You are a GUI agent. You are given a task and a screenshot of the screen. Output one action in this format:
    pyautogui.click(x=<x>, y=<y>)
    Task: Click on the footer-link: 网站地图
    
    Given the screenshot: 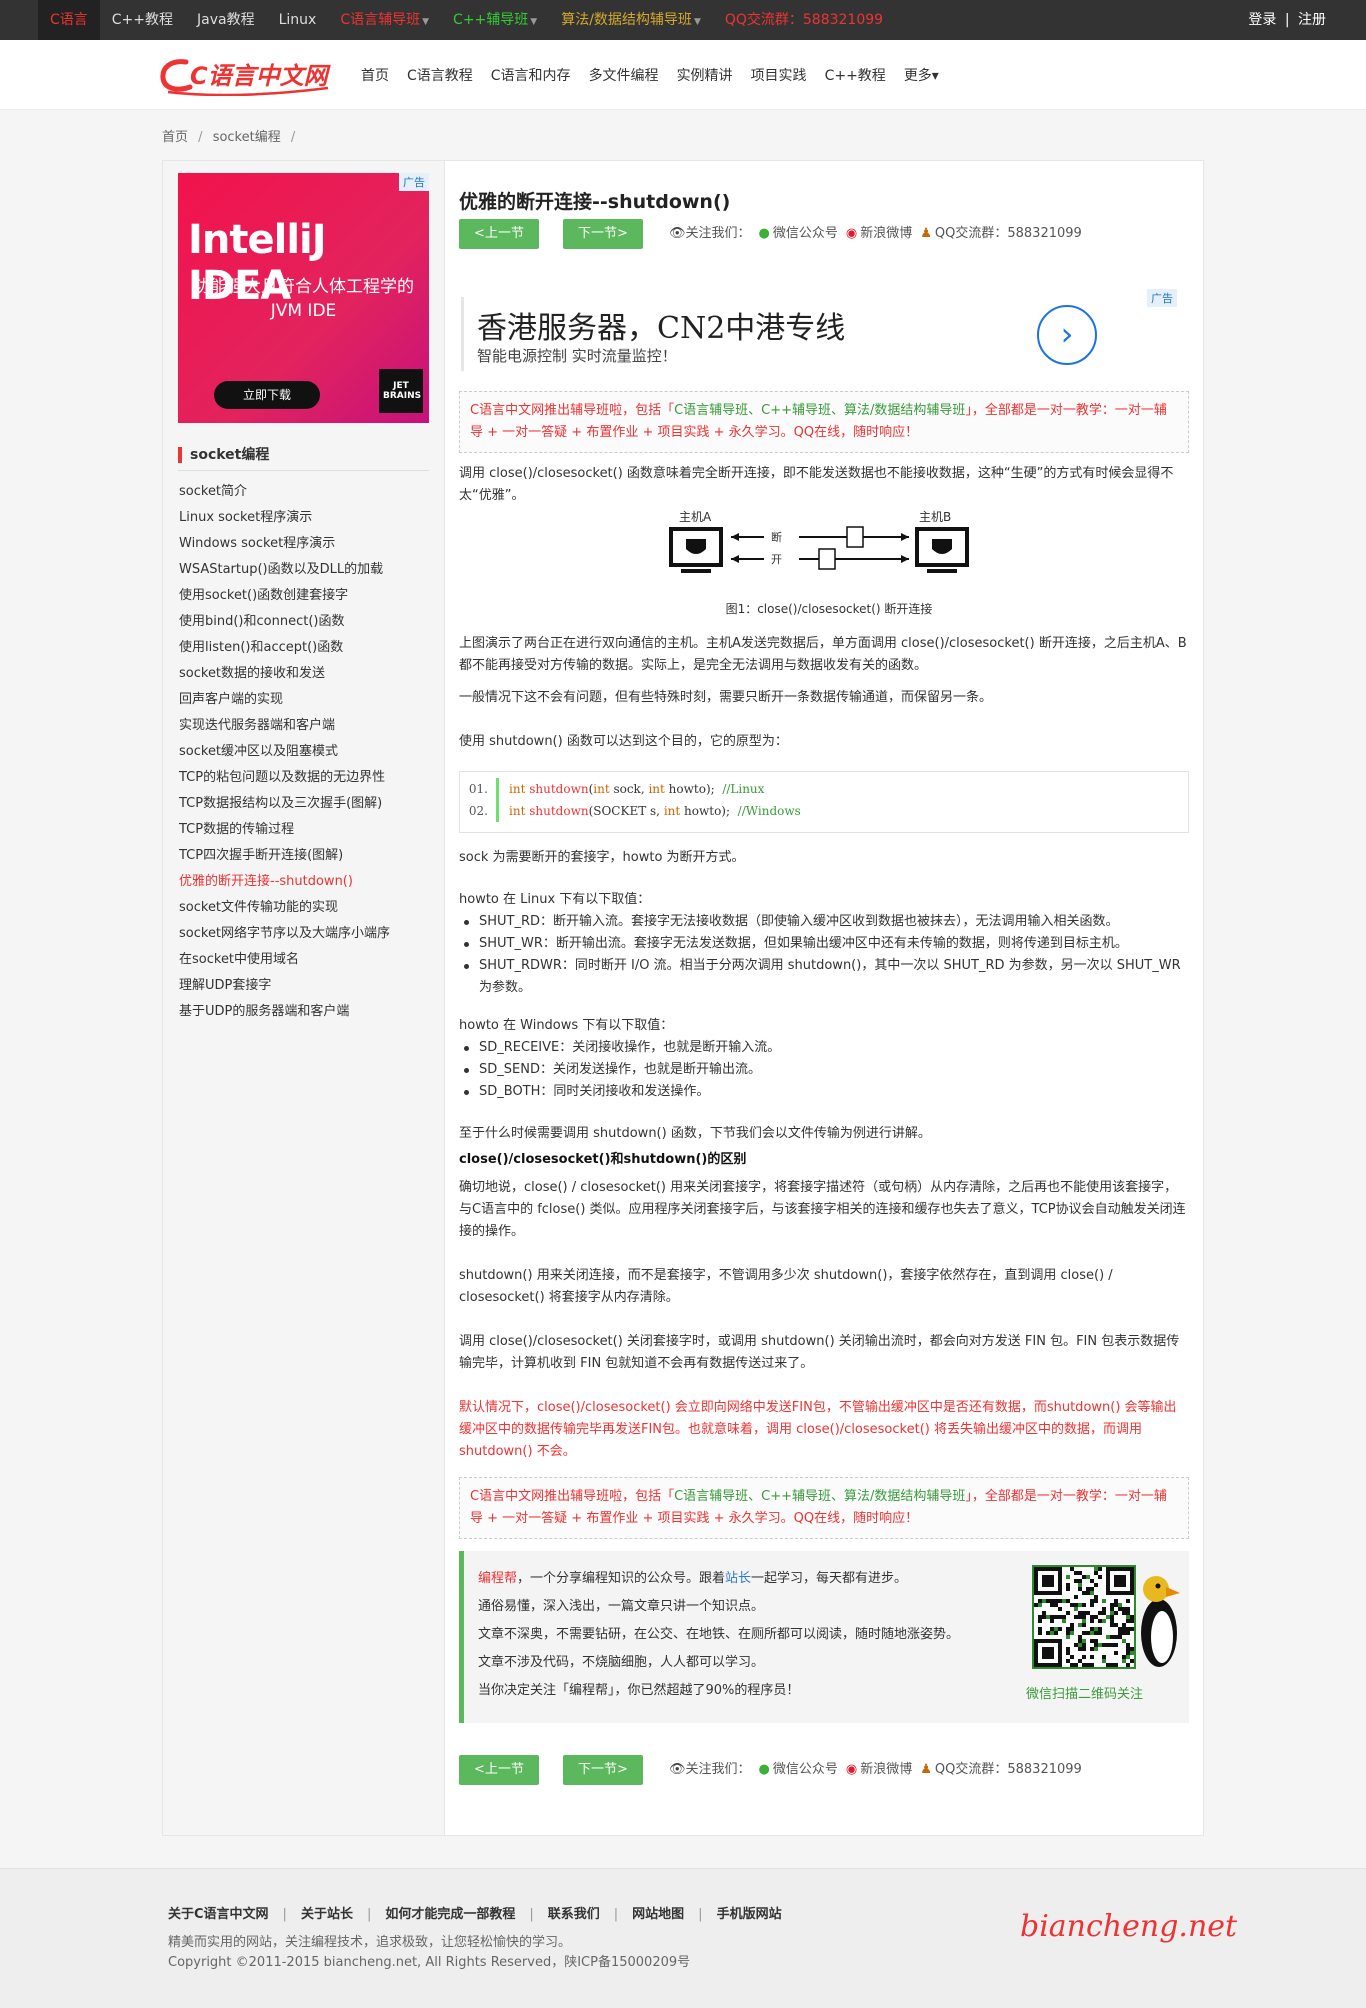 What is the action you would take?
    pyautogui.click(x=658, y=1914)
    